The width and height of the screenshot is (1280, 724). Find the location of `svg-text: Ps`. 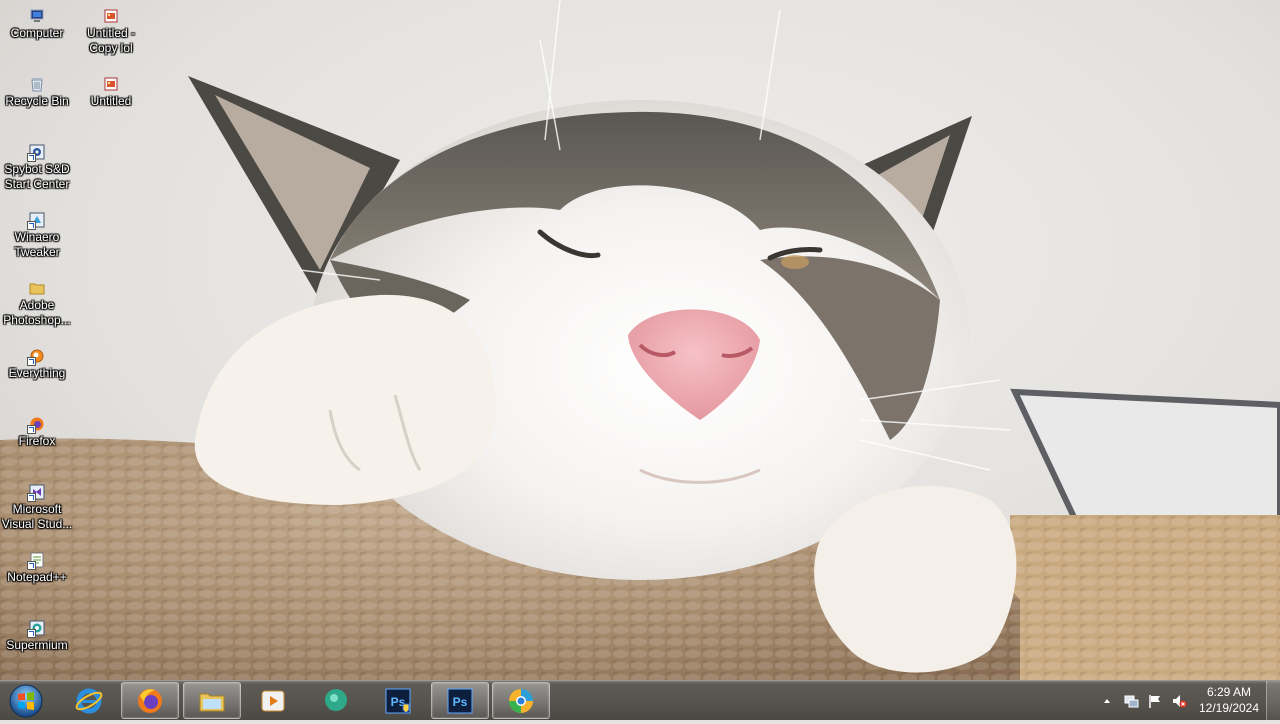

svg-text: Ps is located at coordinates (460, 702).